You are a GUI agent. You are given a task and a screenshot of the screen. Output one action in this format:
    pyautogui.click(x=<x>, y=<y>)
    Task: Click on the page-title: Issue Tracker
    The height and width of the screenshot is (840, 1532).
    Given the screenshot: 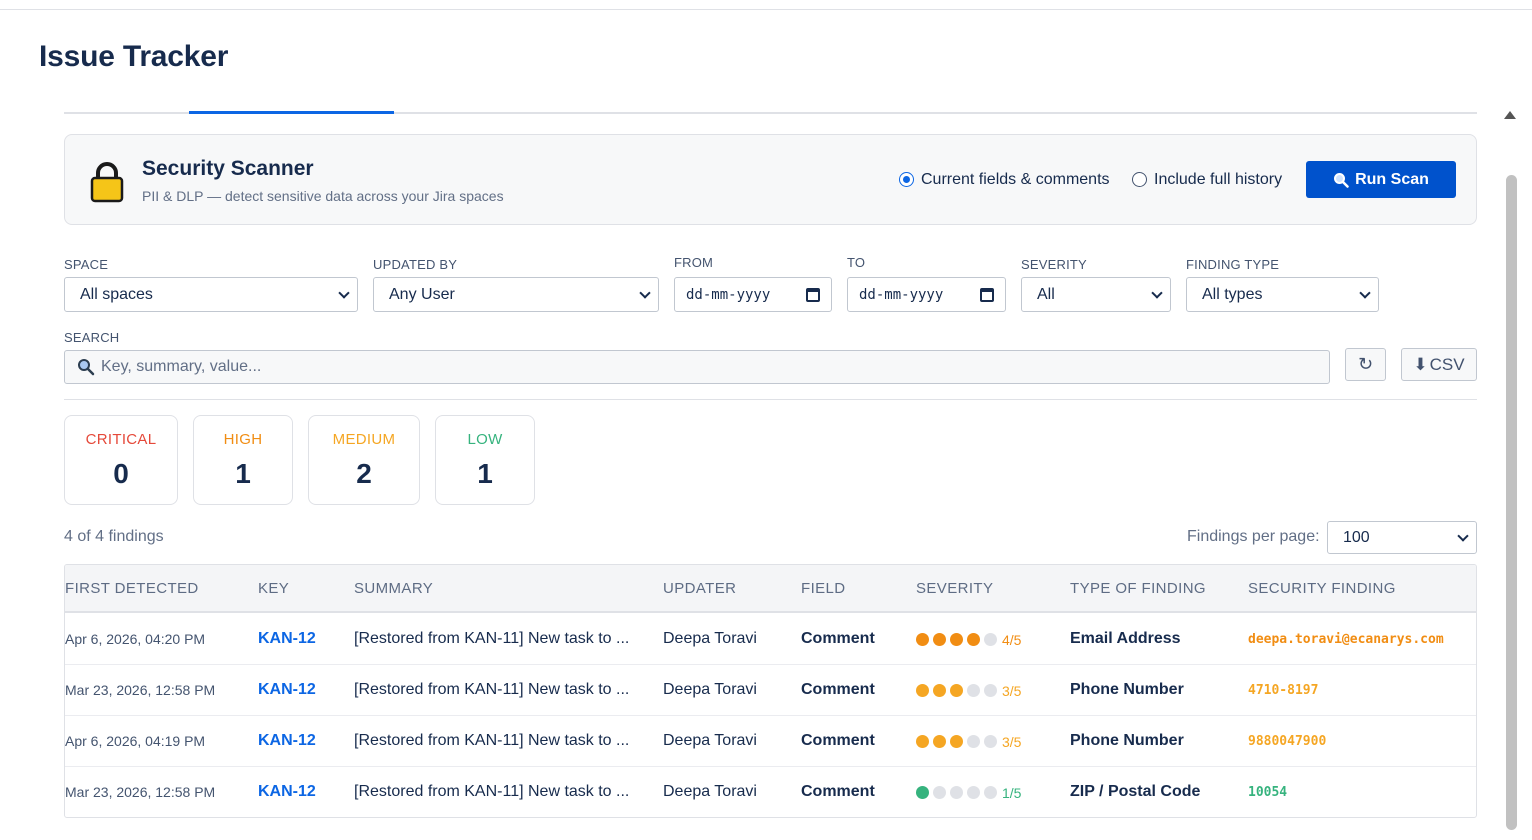 What is the action you would take?
    pyautogui.click(x=134, y=56)
    